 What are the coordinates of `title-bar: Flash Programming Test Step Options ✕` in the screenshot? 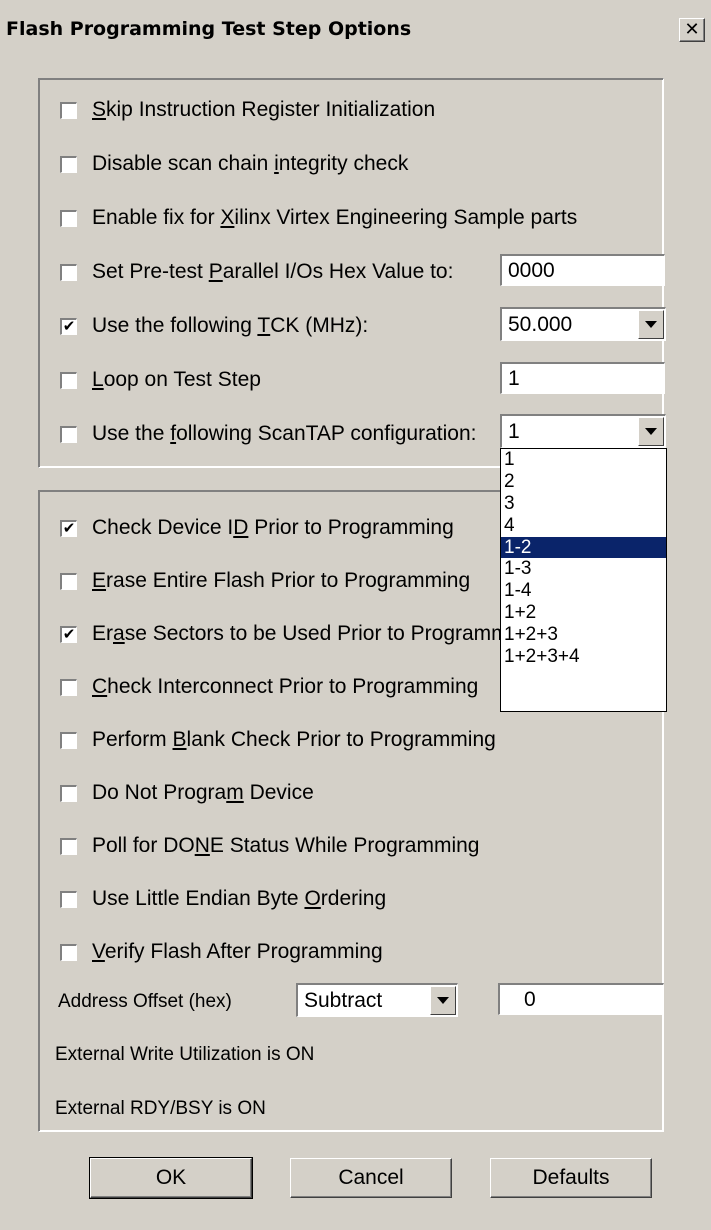 It's located at (355, 28).